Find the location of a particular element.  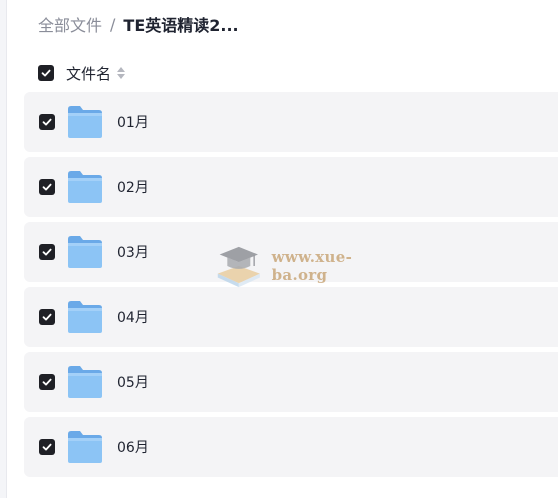

file-row: 06月 is located at coordinates (291, 447).